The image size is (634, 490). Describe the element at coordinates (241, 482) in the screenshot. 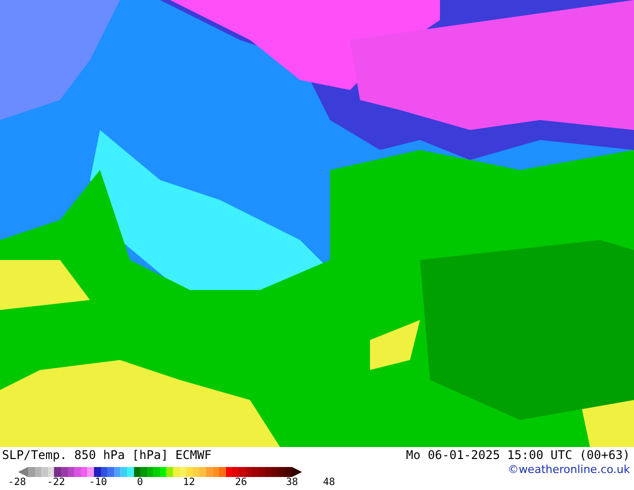

I see `scale-tick-label: 26` at that location.